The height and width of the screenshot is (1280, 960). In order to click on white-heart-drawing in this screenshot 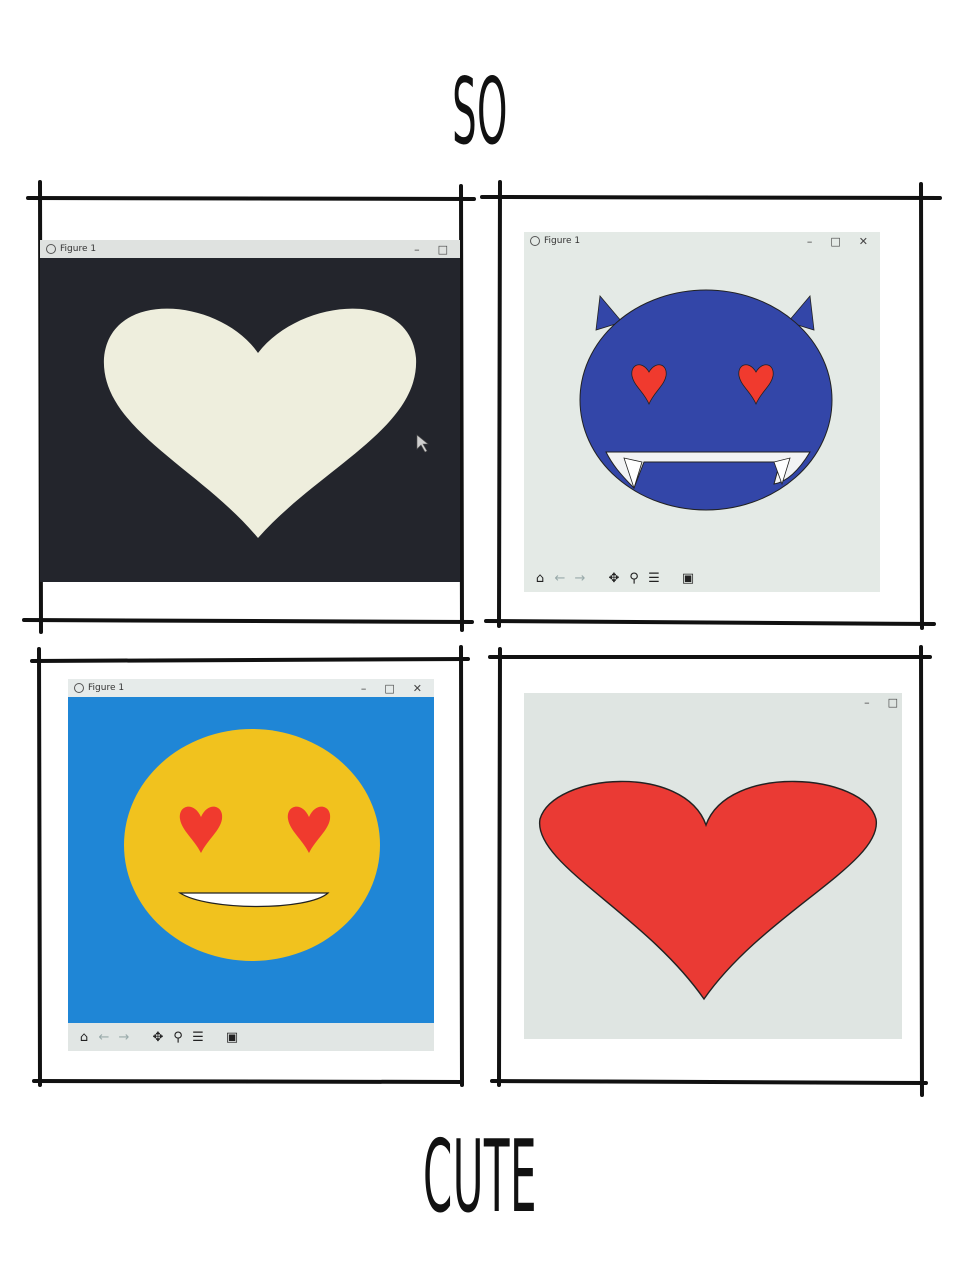, I will do `click(266, 423)`.